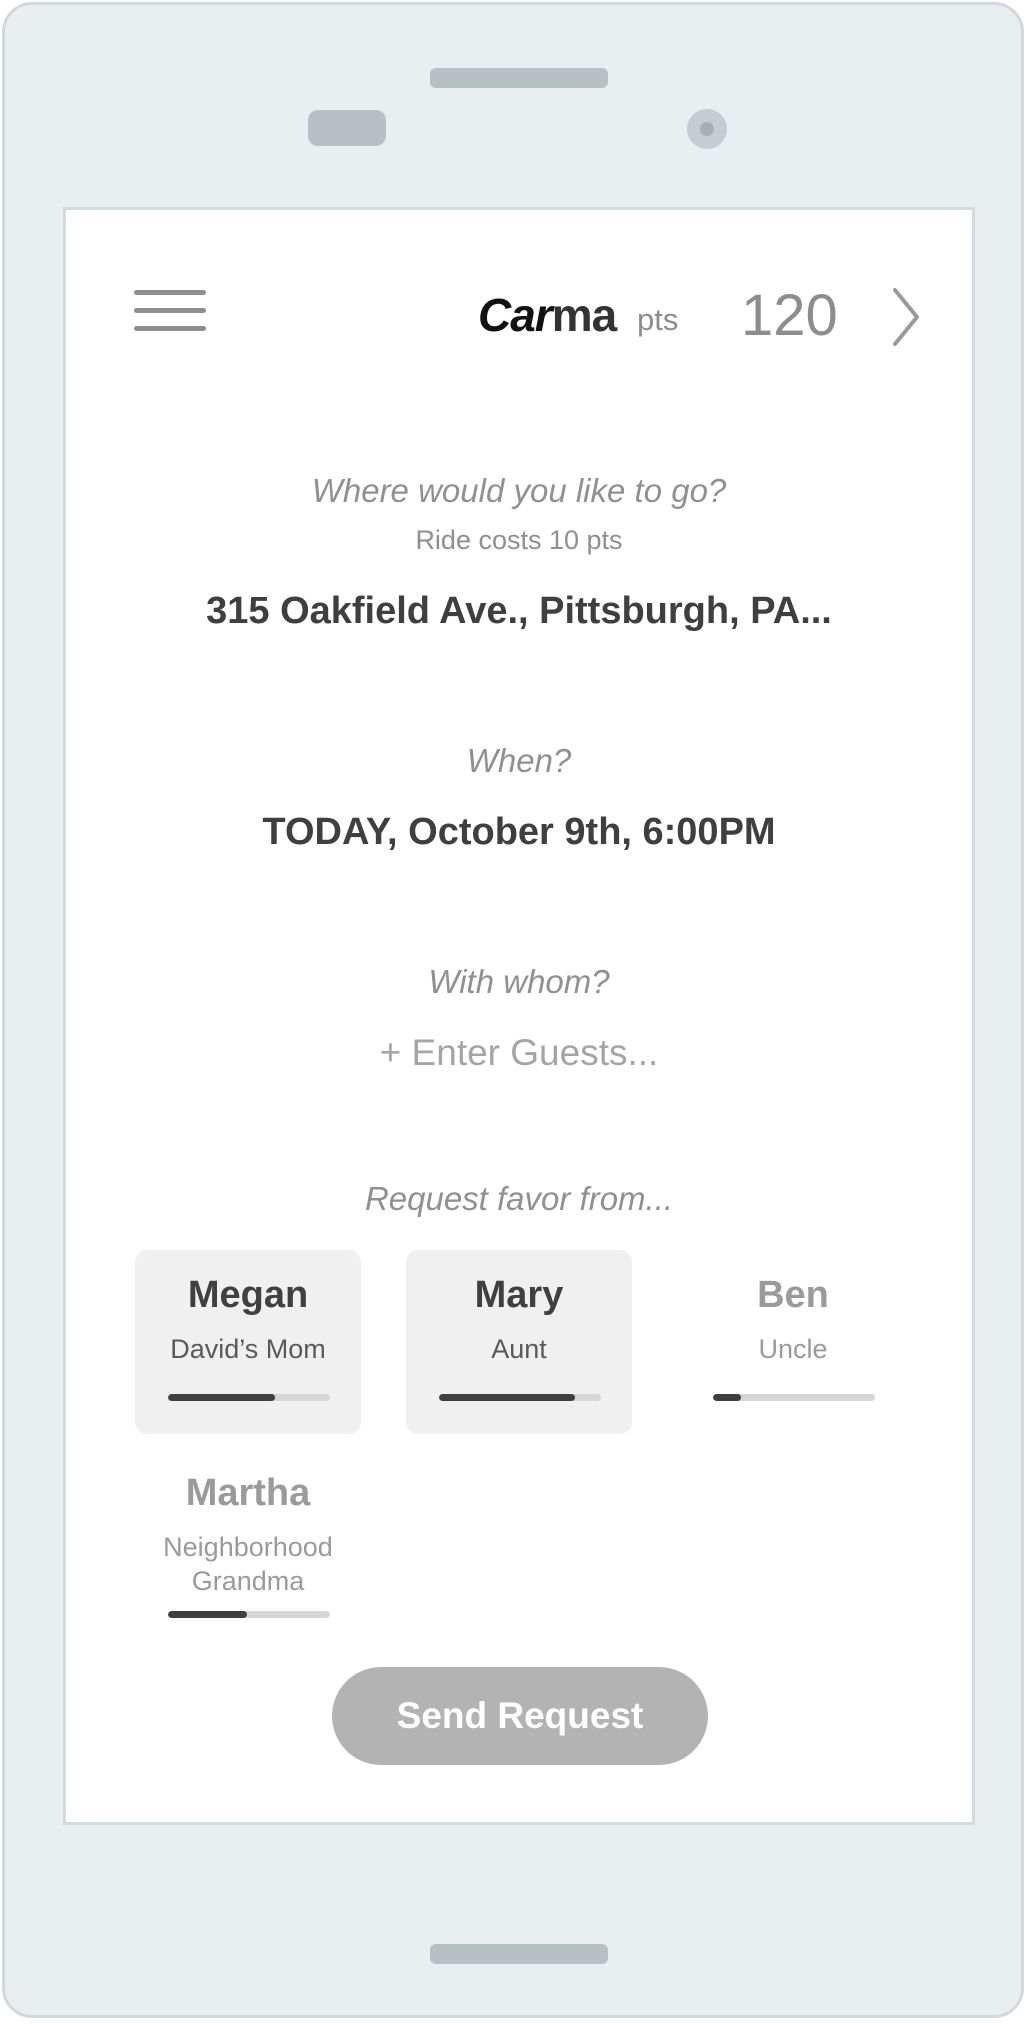 Image resolution: width=1030 pixels, height=2024 pixels. Describe the element at coordinates (789, 315) in the screenshot. I see `points-balance: 120` at that location.